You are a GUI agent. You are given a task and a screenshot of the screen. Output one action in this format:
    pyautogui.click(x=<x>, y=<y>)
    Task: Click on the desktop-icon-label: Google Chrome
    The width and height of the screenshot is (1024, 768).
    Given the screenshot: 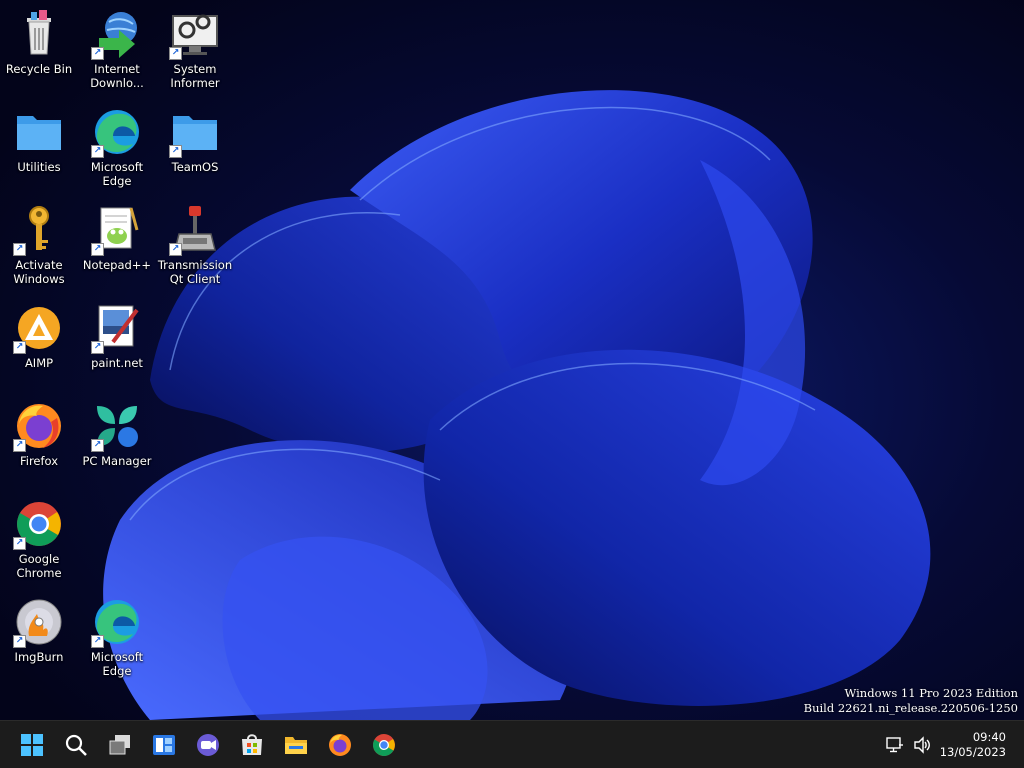 What is the action you would take?
    pyautogui.click(x=39, y=566)
    